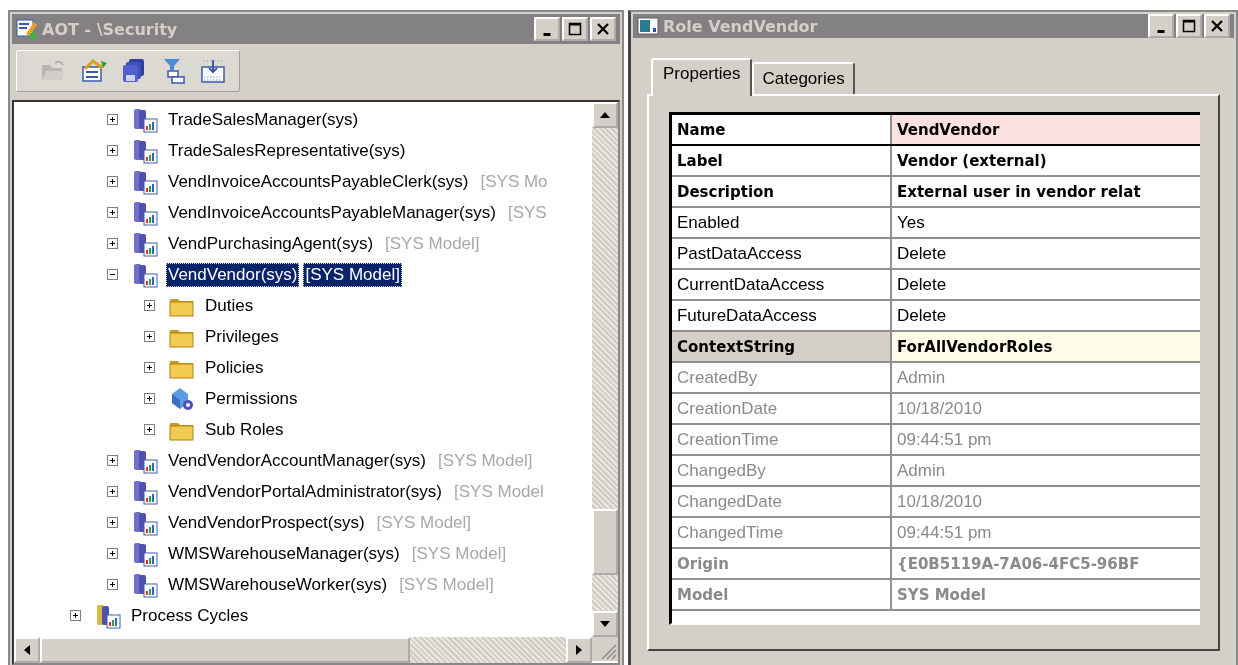 This screenshot has width=1238, height=665. I want to click on scroll-up-button, so click(605, 115).